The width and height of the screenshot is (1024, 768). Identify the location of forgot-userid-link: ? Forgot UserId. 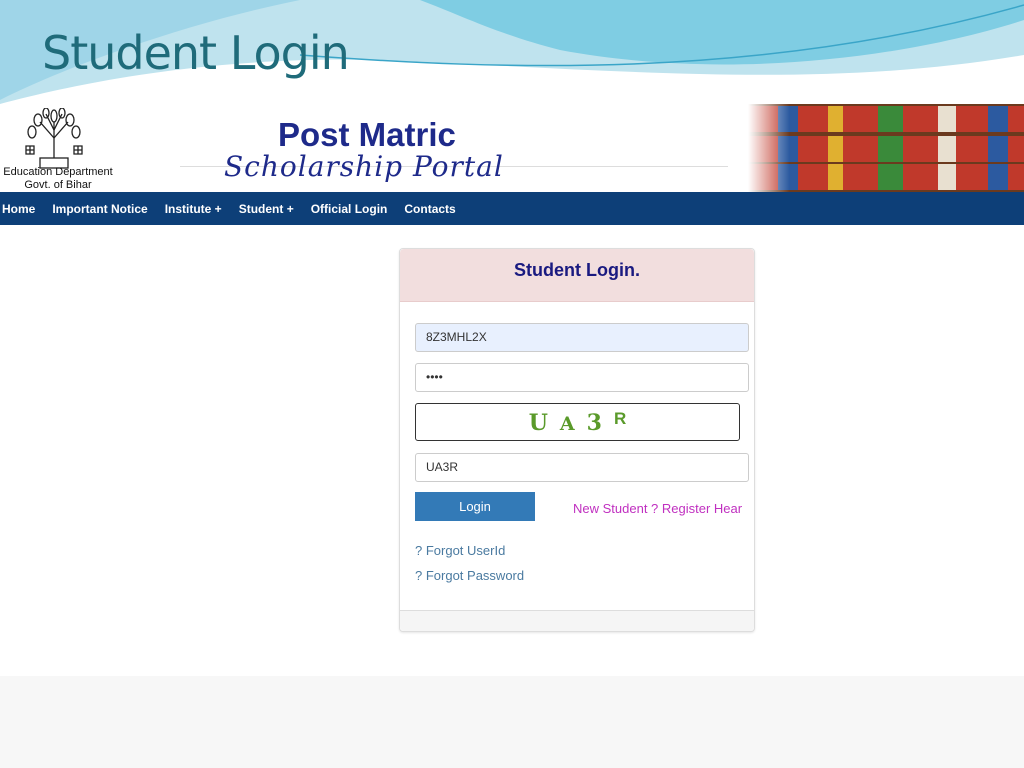
(460, 550).